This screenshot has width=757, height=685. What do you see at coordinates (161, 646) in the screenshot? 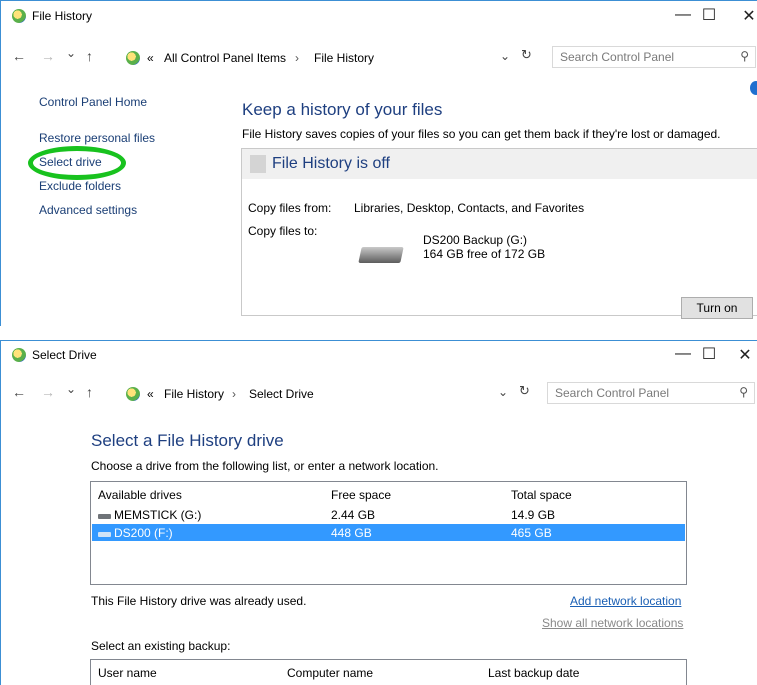
I see `existing-backup-label: Select an existing backup:` at bounding box center [161, 646].